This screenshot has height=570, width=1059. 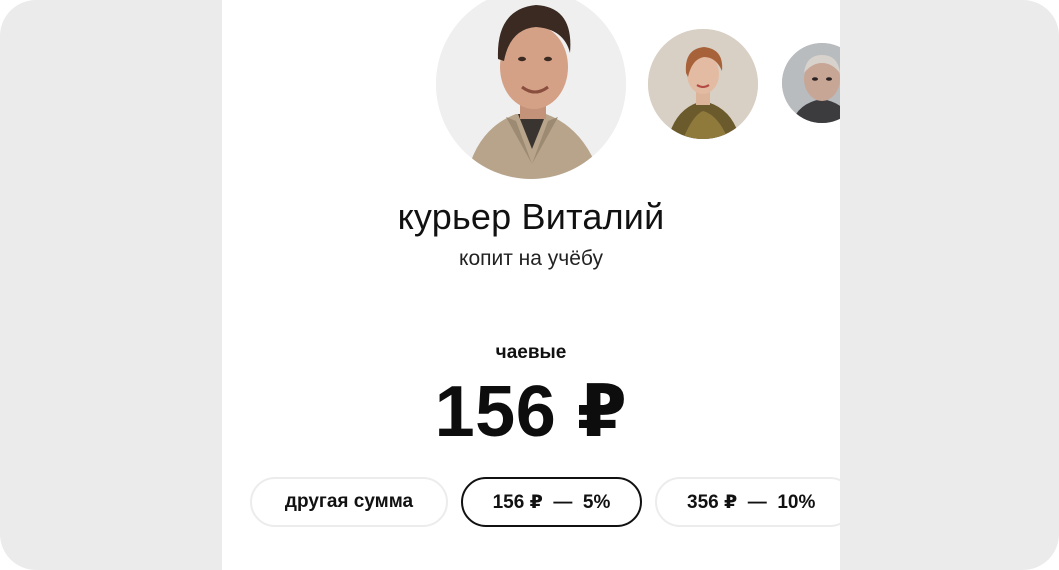 What do you see at coordinates (747, 502) in the screenshot?
I see `tip-option-10-percent-button: 356 ₽ — 10%` at bounding box center [747, 502].